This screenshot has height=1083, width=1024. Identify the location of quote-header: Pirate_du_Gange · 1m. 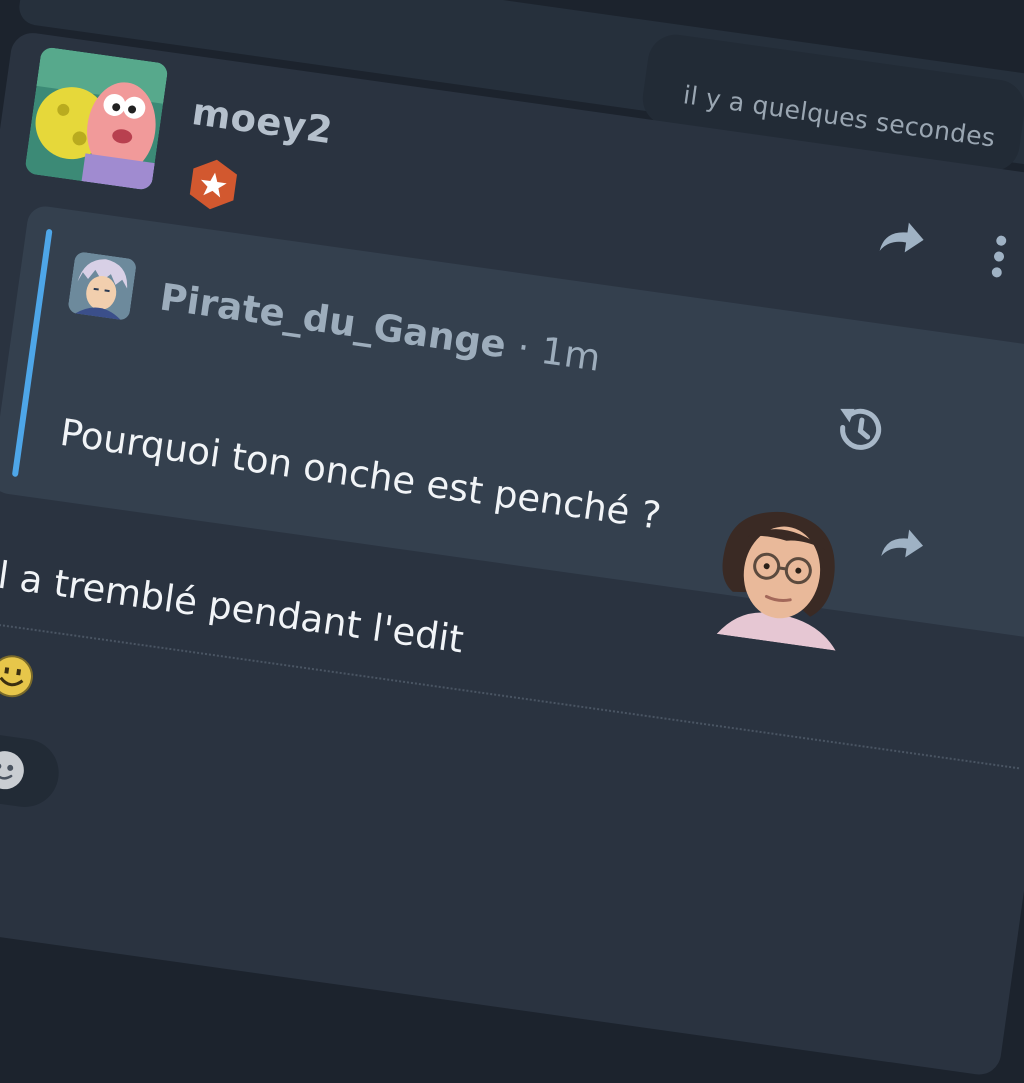
(380, 327).